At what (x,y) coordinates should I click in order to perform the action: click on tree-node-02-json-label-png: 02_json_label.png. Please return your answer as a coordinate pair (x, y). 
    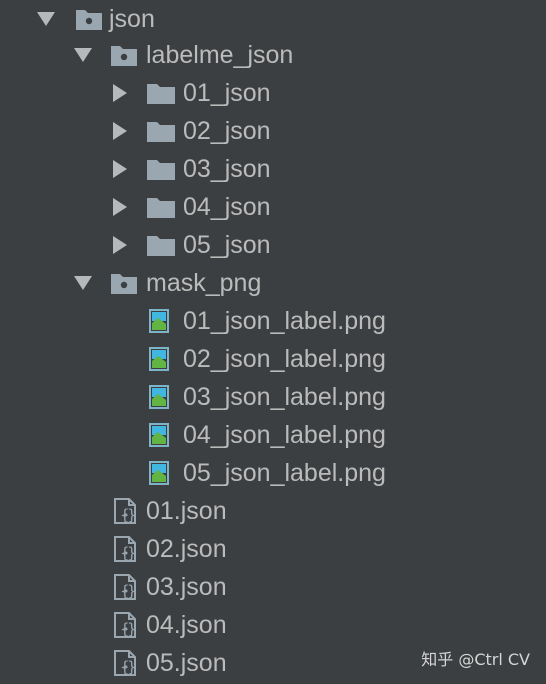
    Looking at the image, I should click on (273, 359).